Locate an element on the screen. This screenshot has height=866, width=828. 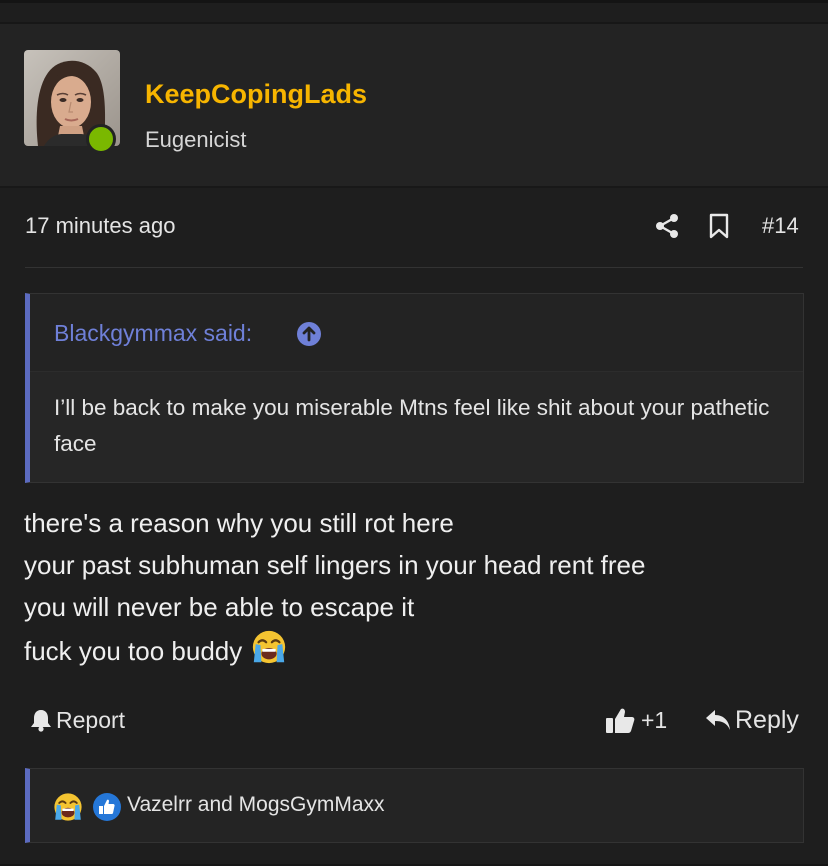
post-timestamp: 17 minutes ago is located at coordinates (100, 226).